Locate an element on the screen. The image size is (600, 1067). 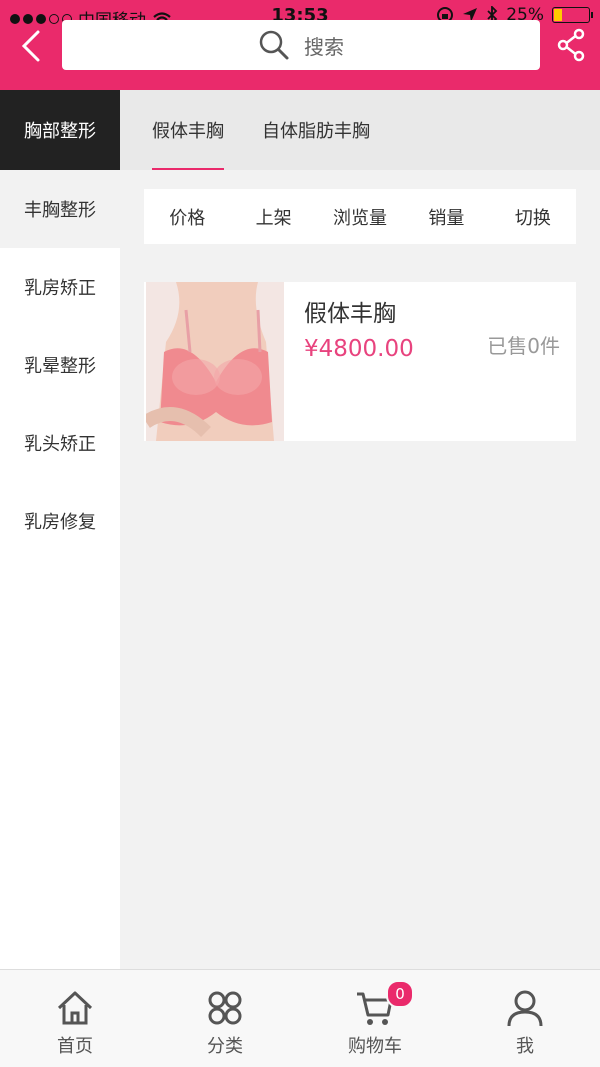
product-price: ¥4800.00 is located at coordinates (359, 349).